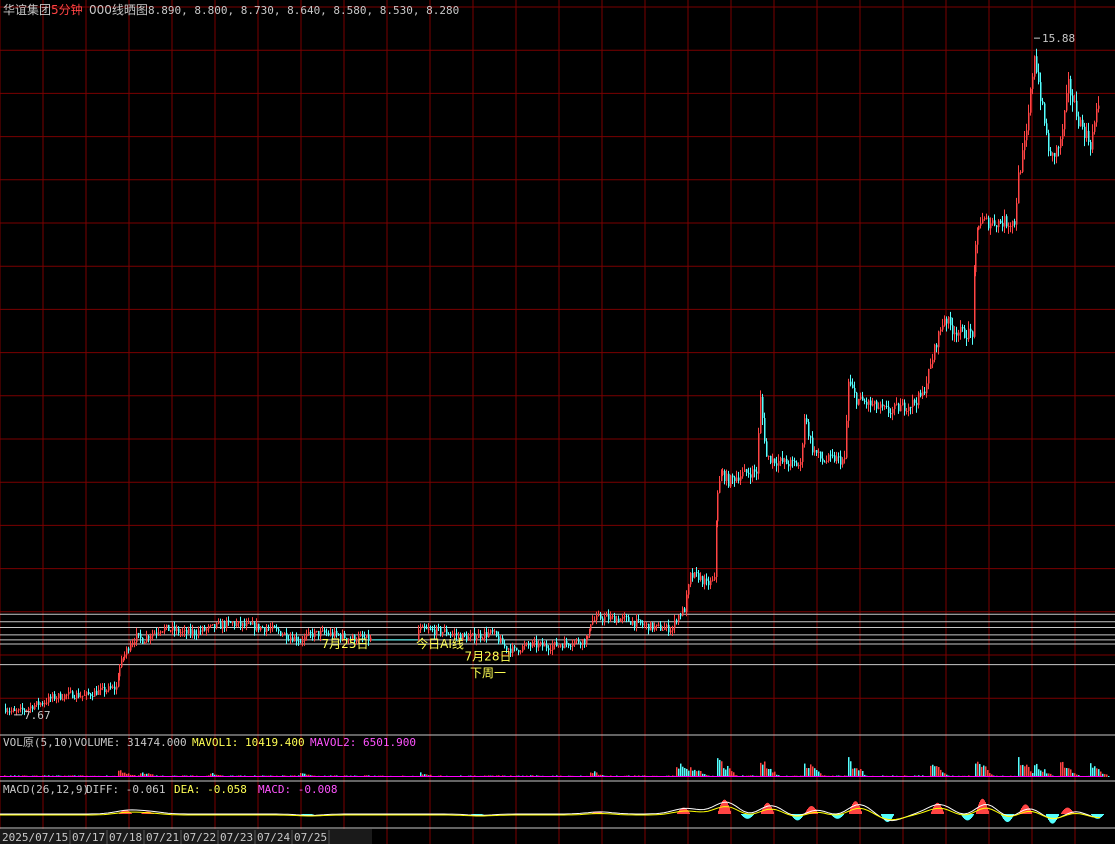 This screenshot has width=1115, height=844. Describe the element at coordinates (27, 9) in the screenshot. I see `stock-name: 华谊集团` at that location.